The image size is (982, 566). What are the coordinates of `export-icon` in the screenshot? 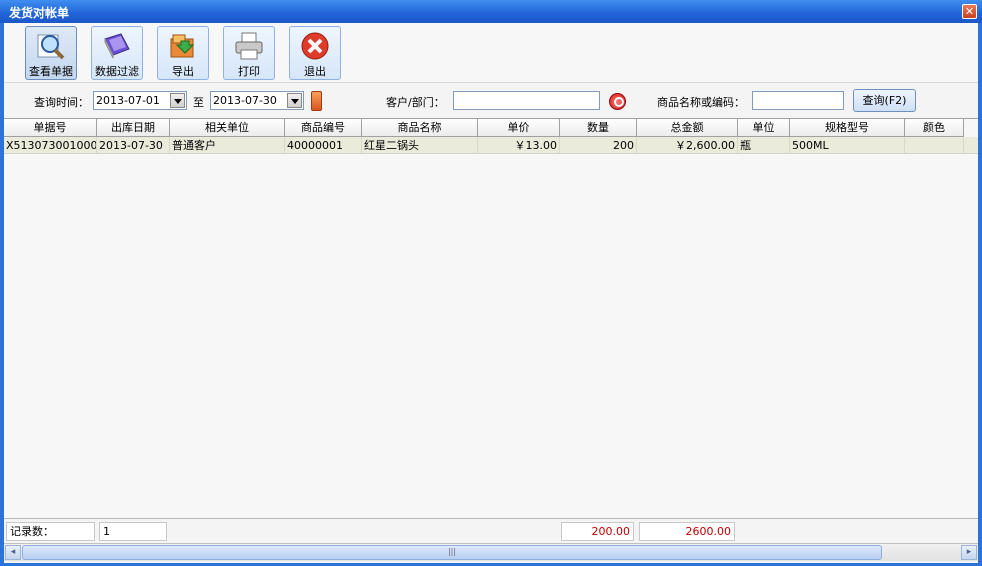 It's located at (182, 46).